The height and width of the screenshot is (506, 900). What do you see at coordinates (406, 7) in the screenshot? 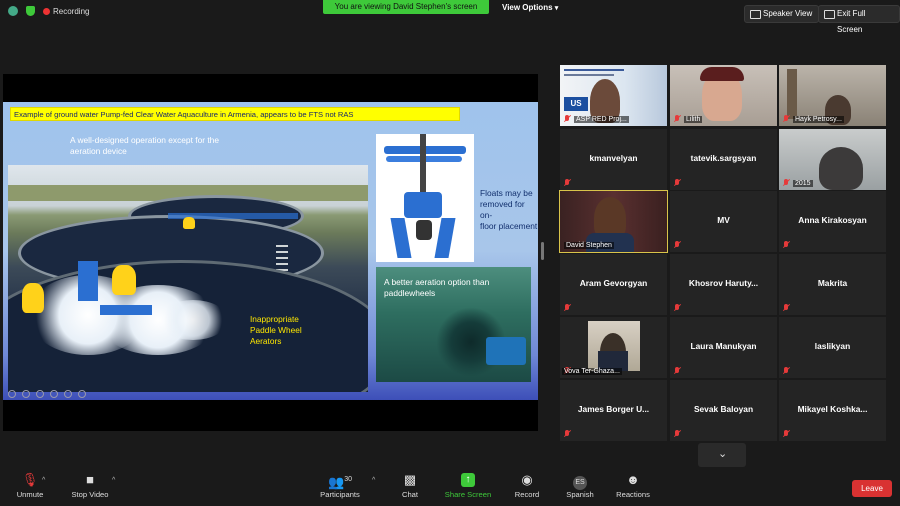
I see `viewing-screen-banner: You are viewing David Stephen's screen` at bounding box center [406, 7].